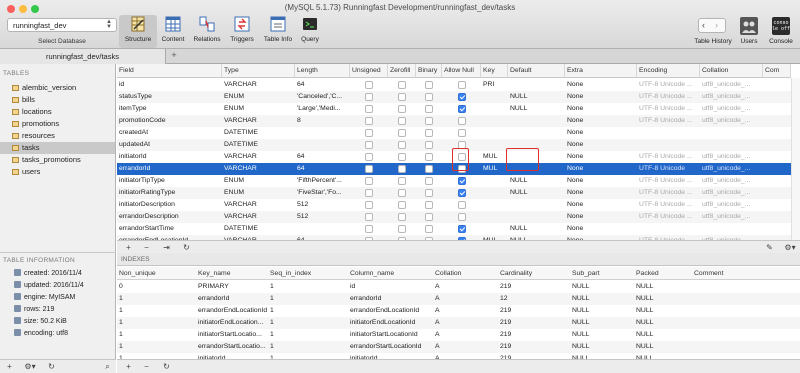  Describe the element at coordinates (494, 71) in the screenshot. I see `column-header: Key` at that location.